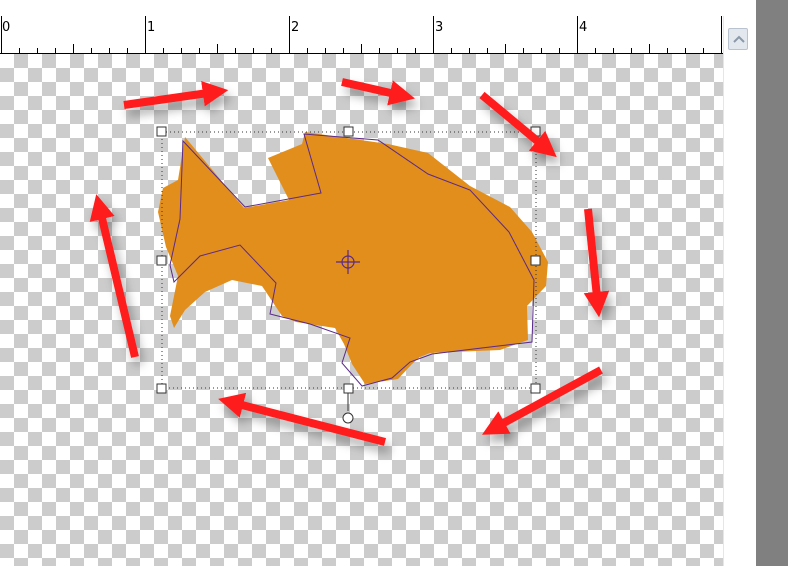 This screenshot has width=788, height=566. What do you see at coordinates (161, 260) in the screenshot?
I see `handle-middle-left` at bounding box center [161, 260].